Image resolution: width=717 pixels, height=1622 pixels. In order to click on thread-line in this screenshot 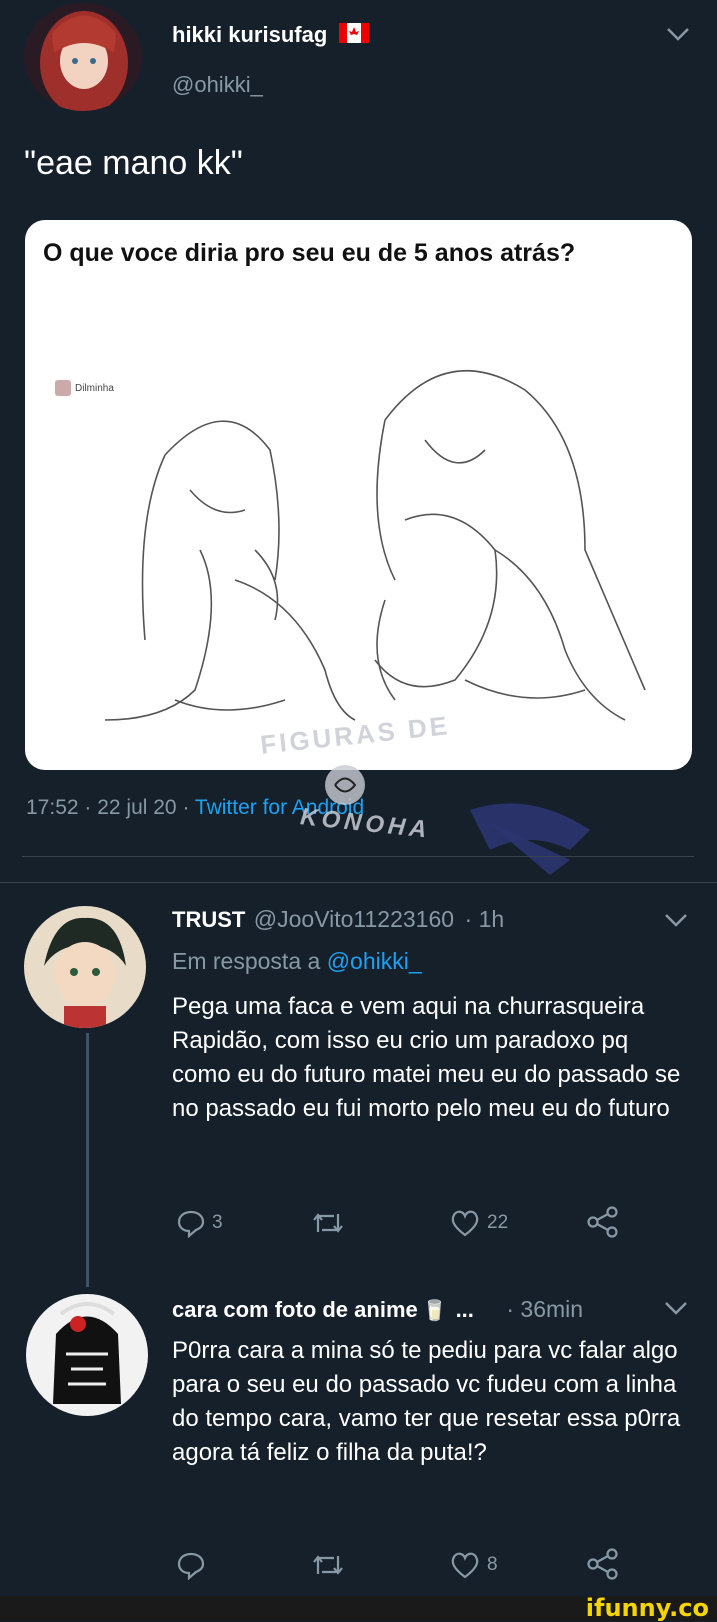, I will do `click(87, 1160)`.